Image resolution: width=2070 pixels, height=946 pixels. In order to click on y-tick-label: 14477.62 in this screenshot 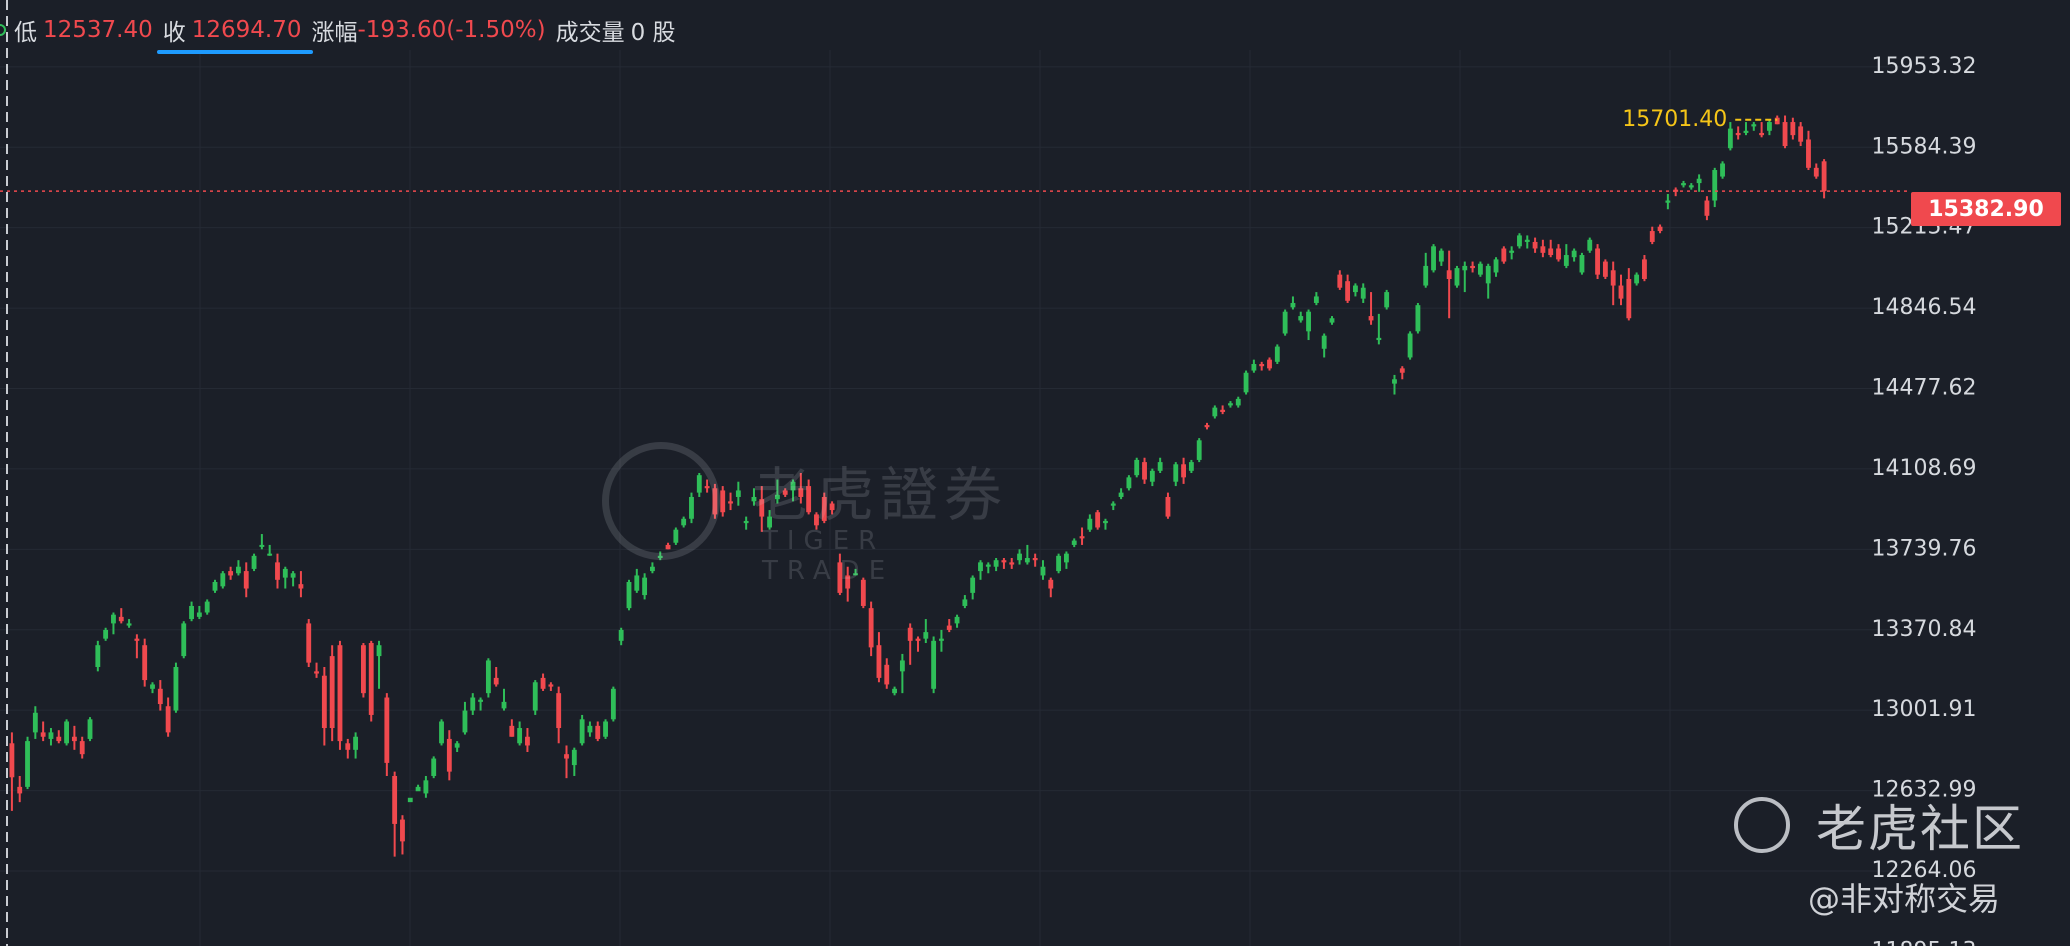, I will do `click(1924, 388)`.